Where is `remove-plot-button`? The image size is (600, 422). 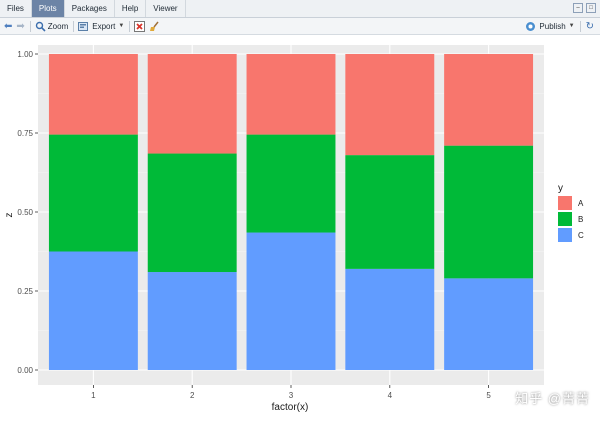 remove-plot-button is located at coordinates (140, 26).